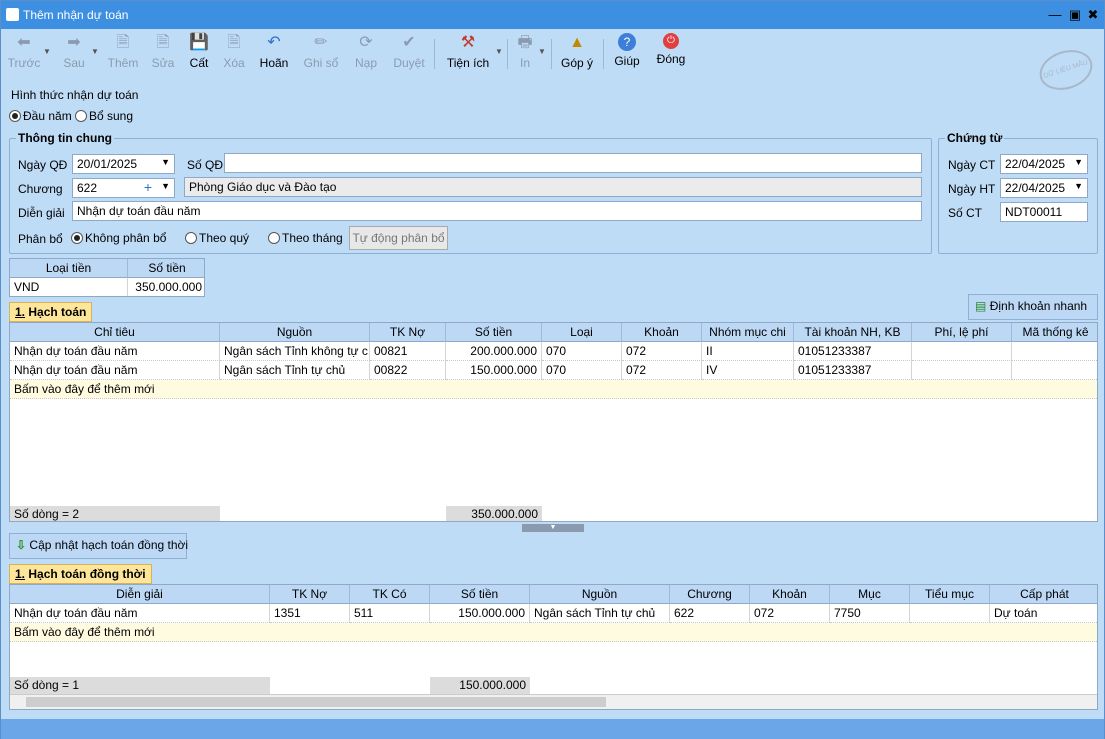 The height and width of the screenshot is (739, 1105). What do you see at coordinates (40, 116) in the screenshot?
I see `radio-dau-nam: Đầu năm` at bounding box center [40, 116].